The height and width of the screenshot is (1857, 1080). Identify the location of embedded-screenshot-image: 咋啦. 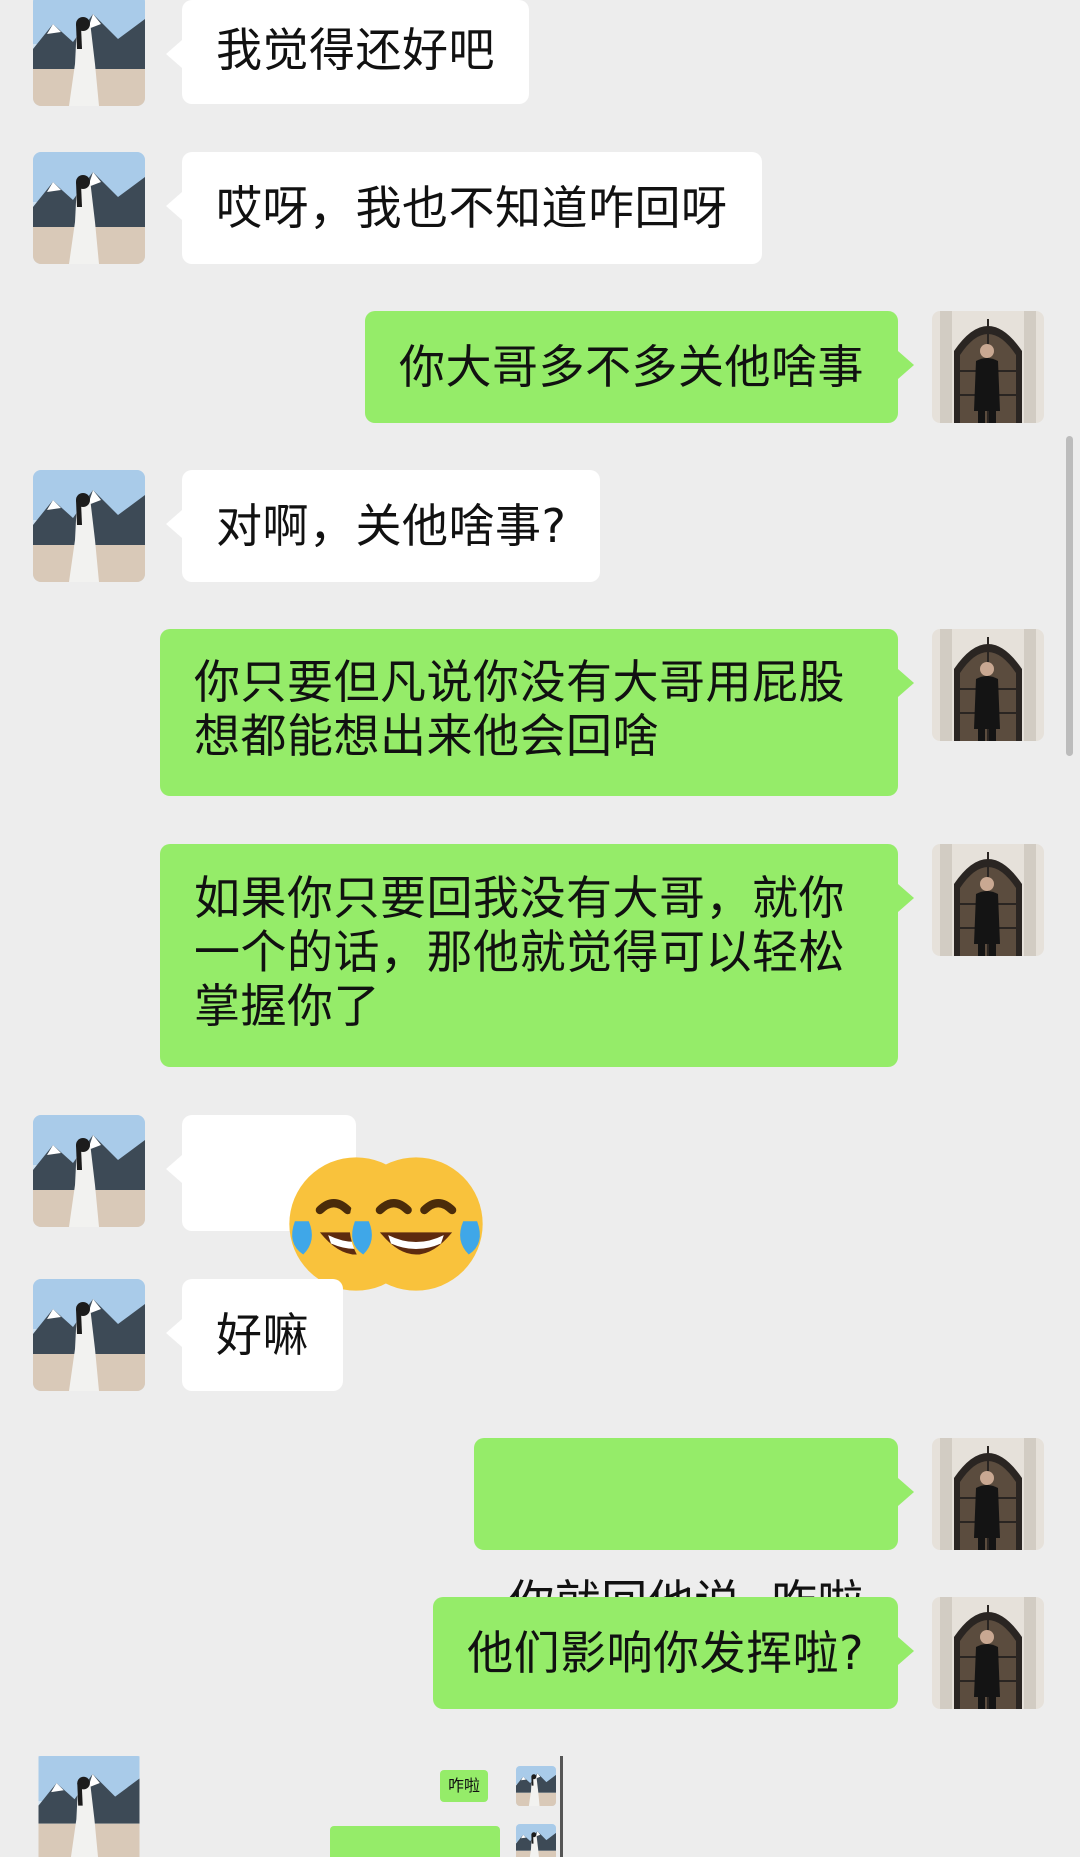
(448, 1806).